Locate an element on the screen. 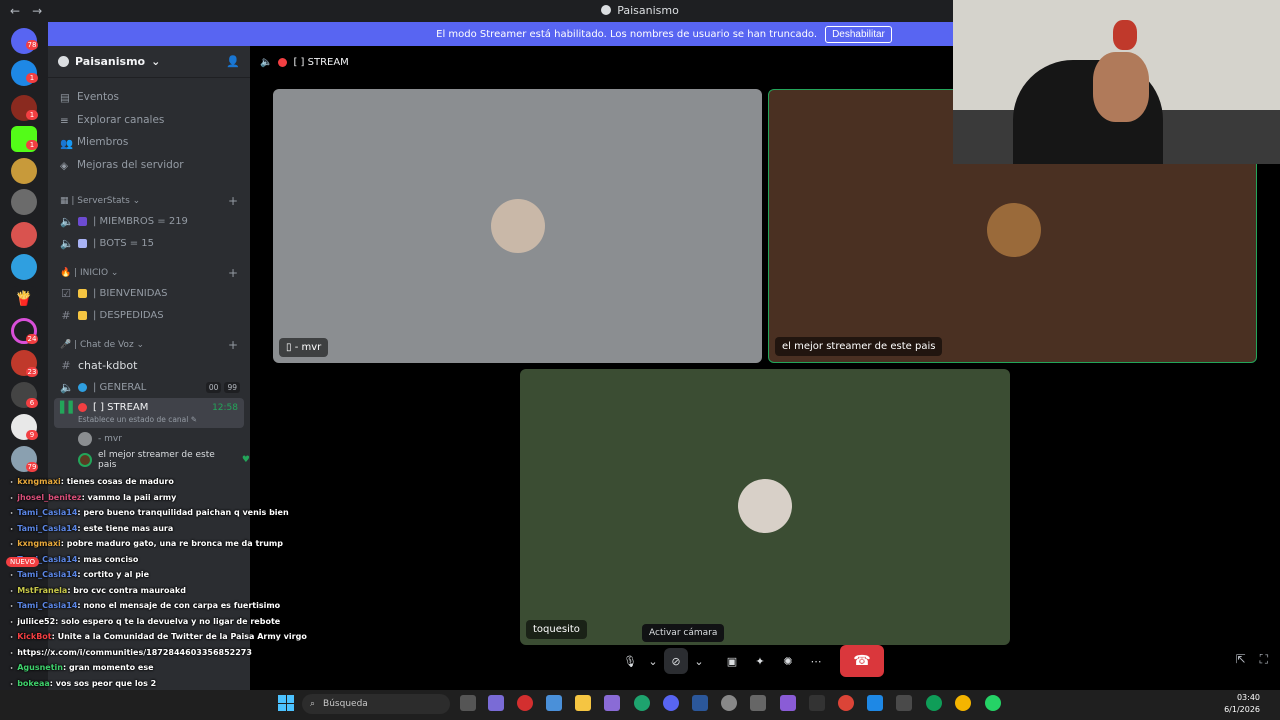 This screenshot has height=720, width=1280. chrome-profile-2-icon is located at coordinates (963, 703).